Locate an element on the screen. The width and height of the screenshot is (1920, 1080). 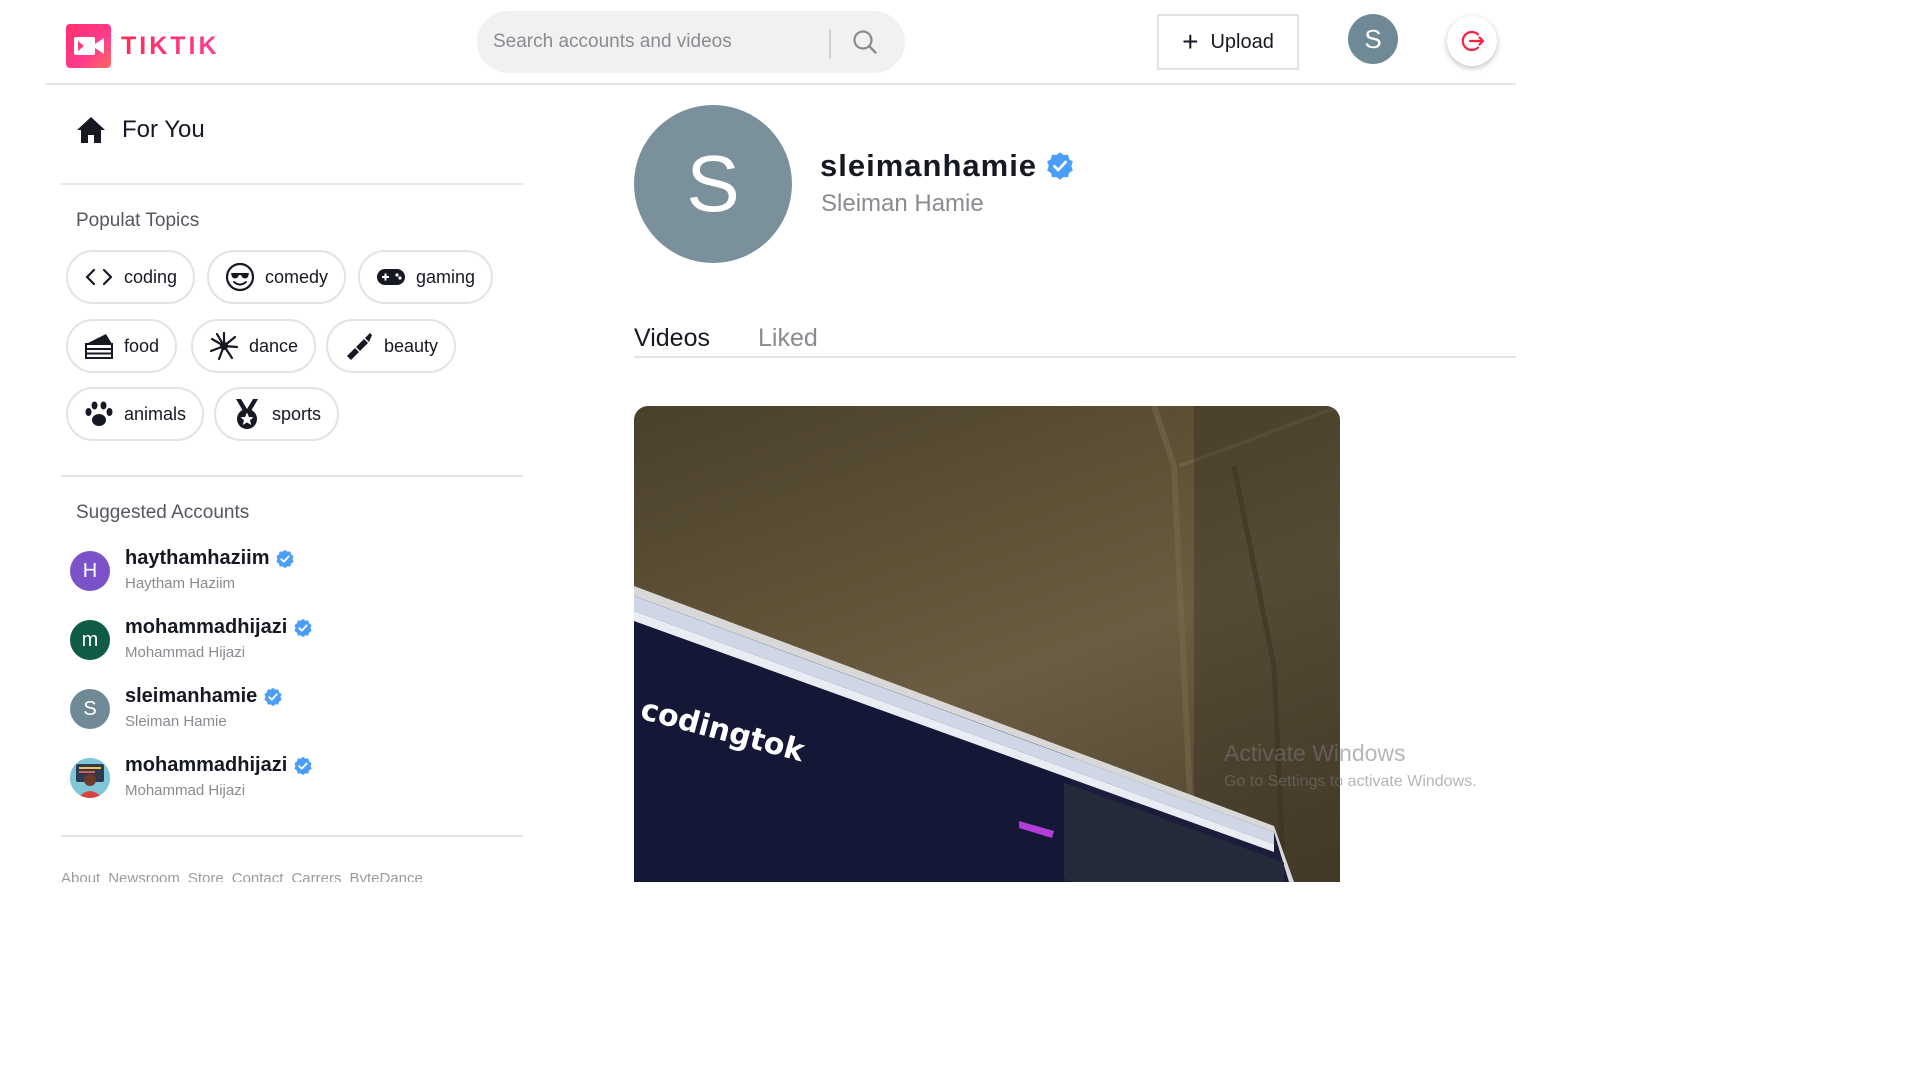
topic-label: beauty is located at coordinates (411, 345).